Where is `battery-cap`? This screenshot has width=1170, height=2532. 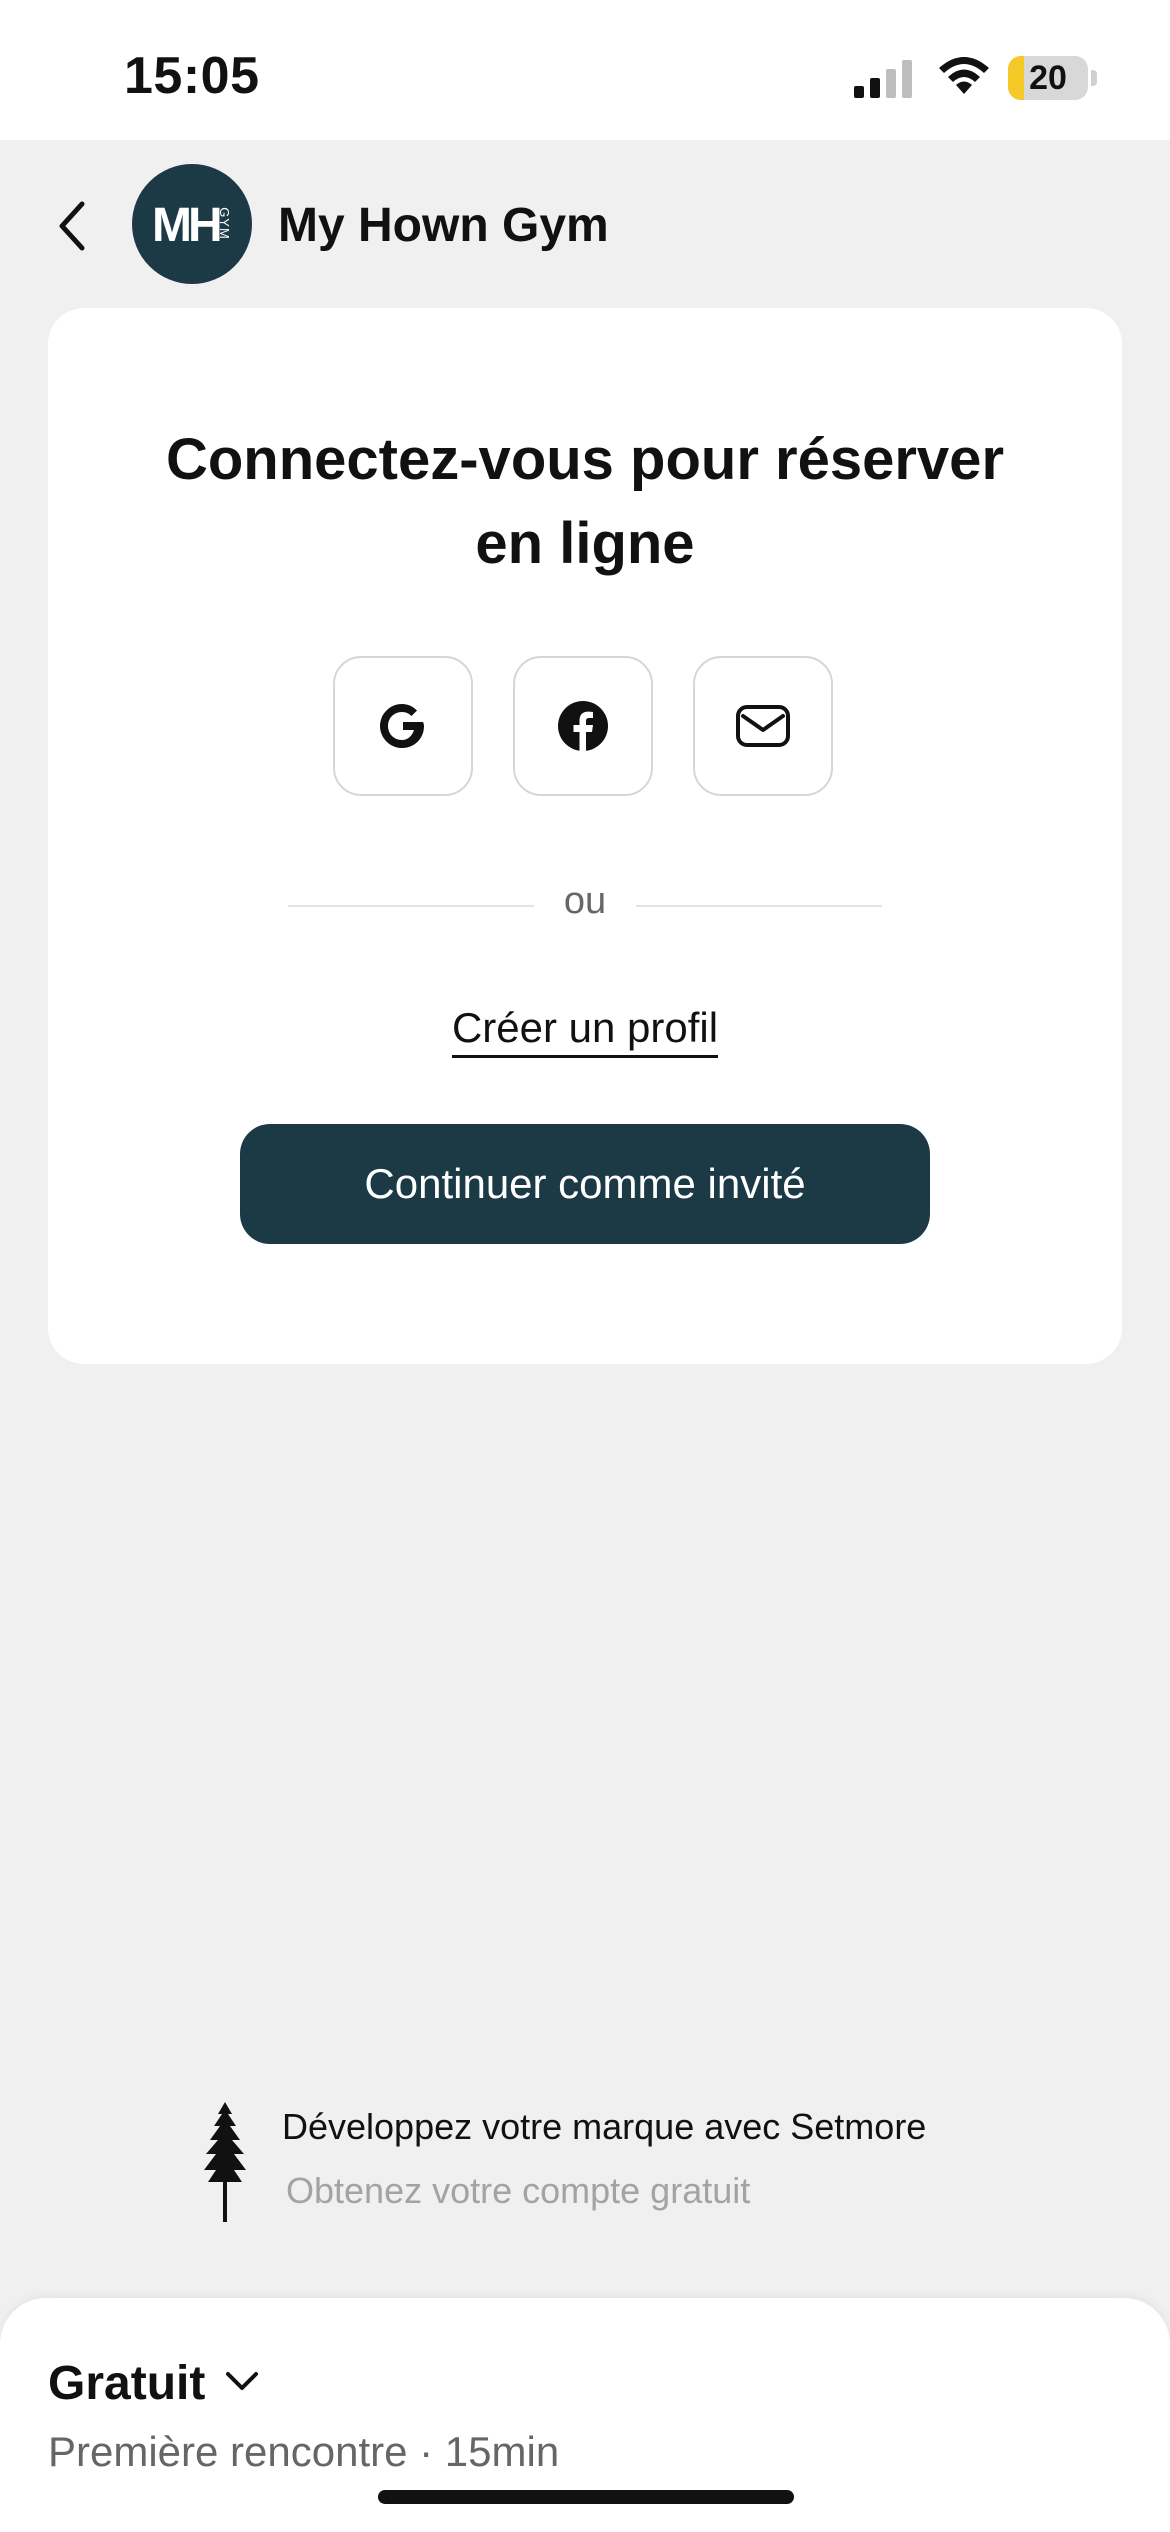
battery-cap is located at coordinates (1094, 78).